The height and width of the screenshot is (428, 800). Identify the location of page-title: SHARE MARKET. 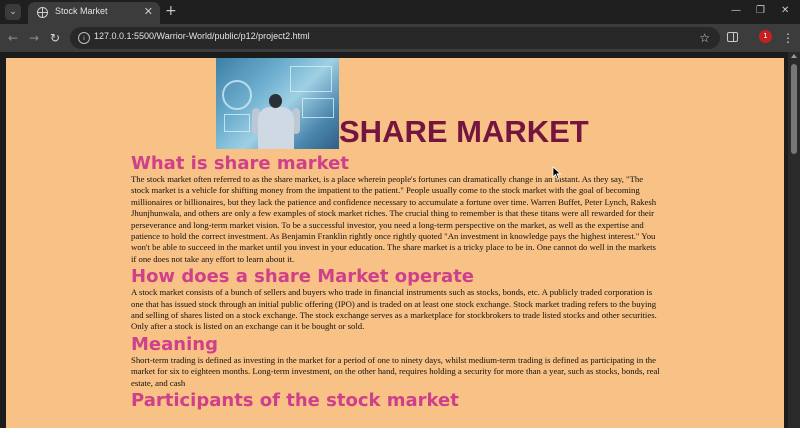
(464, 131).